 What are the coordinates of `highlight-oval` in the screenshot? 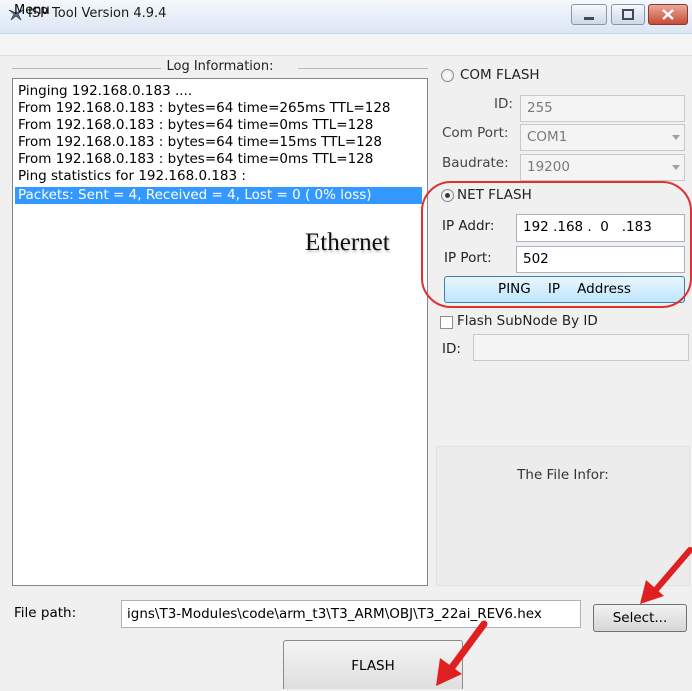 It's located at (556, 244).